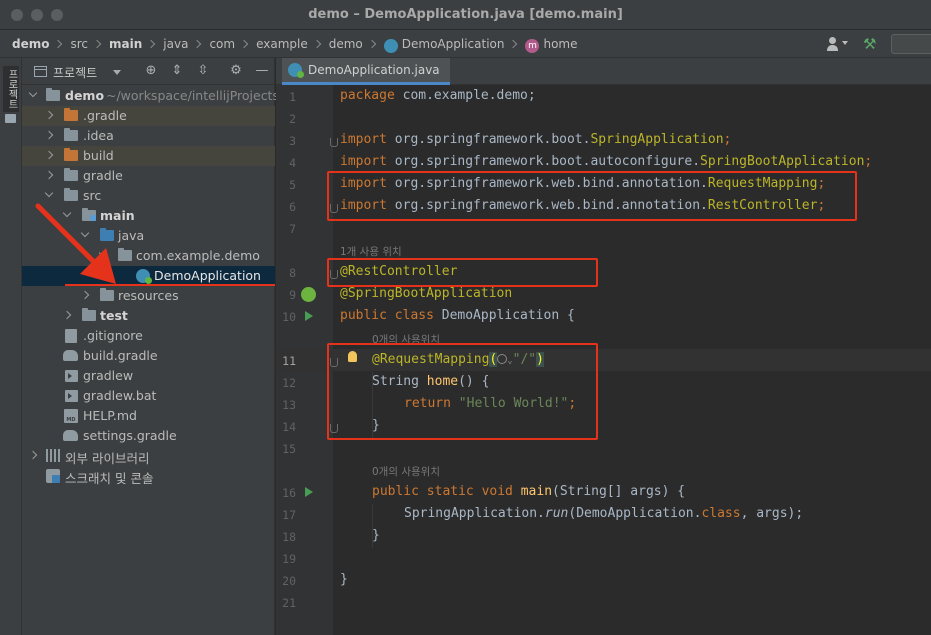  I want to click on code-line: public class DemoApplication {, so click(457, 315).